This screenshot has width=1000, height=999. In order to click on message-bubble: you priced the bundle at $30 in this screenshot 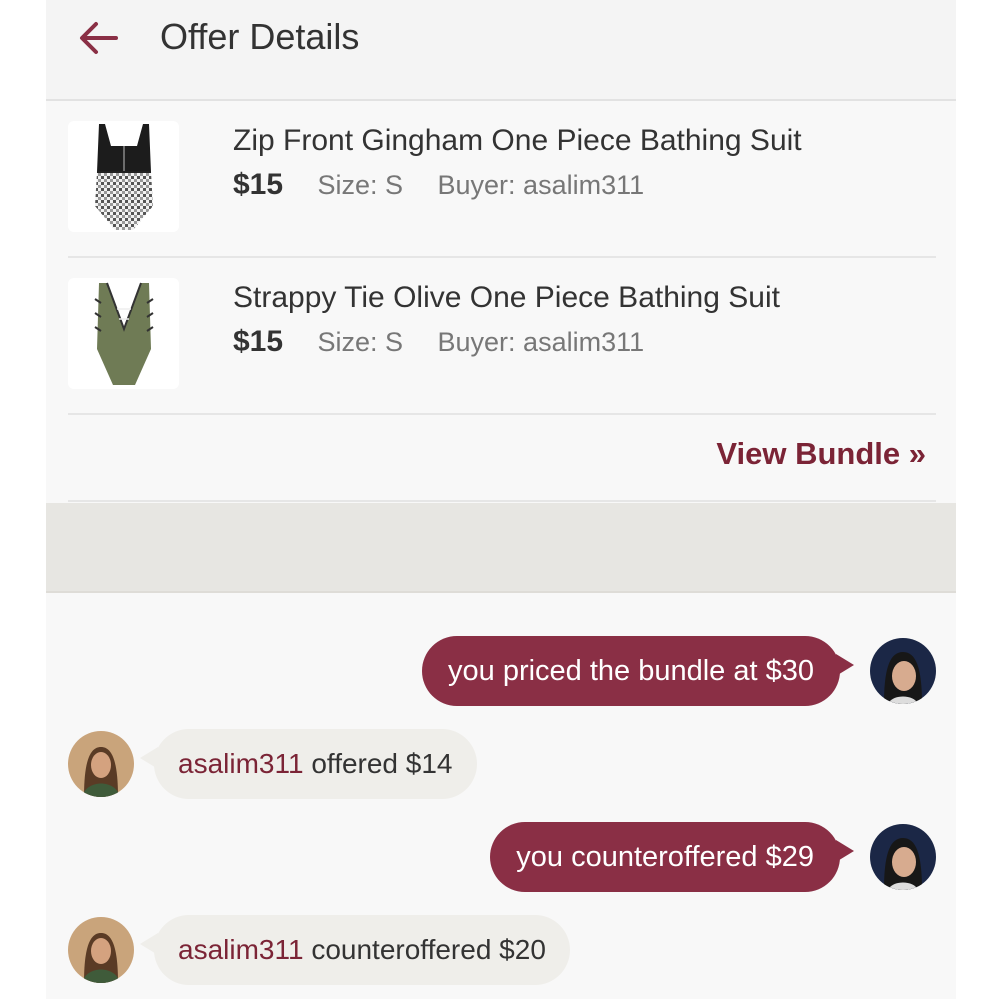, I will do `click(638, 671)`.